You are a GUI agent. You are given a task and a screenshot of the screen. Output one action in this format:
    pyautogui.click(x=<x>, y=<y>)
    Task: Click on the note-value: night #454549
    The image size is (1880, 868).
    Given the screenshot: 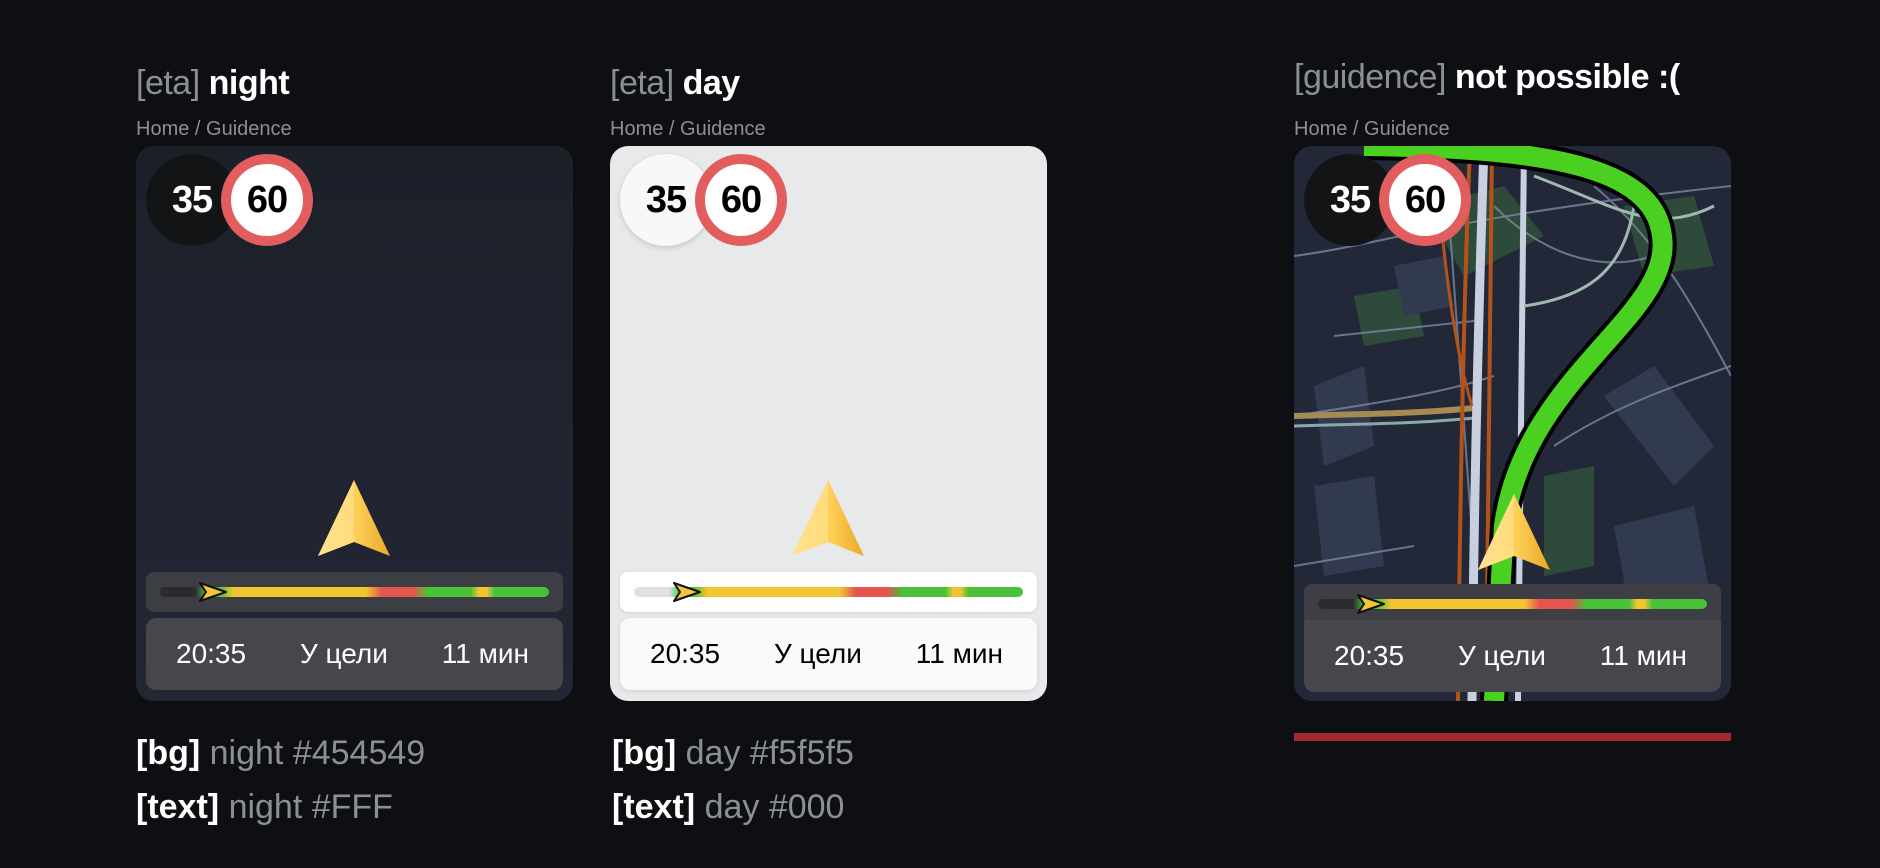 What is the action you would take?
    pyautogui.click(x=317, y=753)
    